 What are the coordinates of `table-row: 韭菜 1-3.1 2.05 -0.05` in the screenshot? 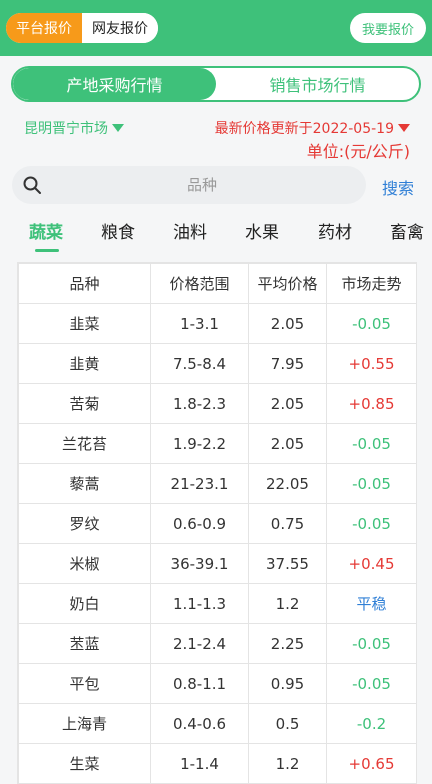 It's located at (217, 323).